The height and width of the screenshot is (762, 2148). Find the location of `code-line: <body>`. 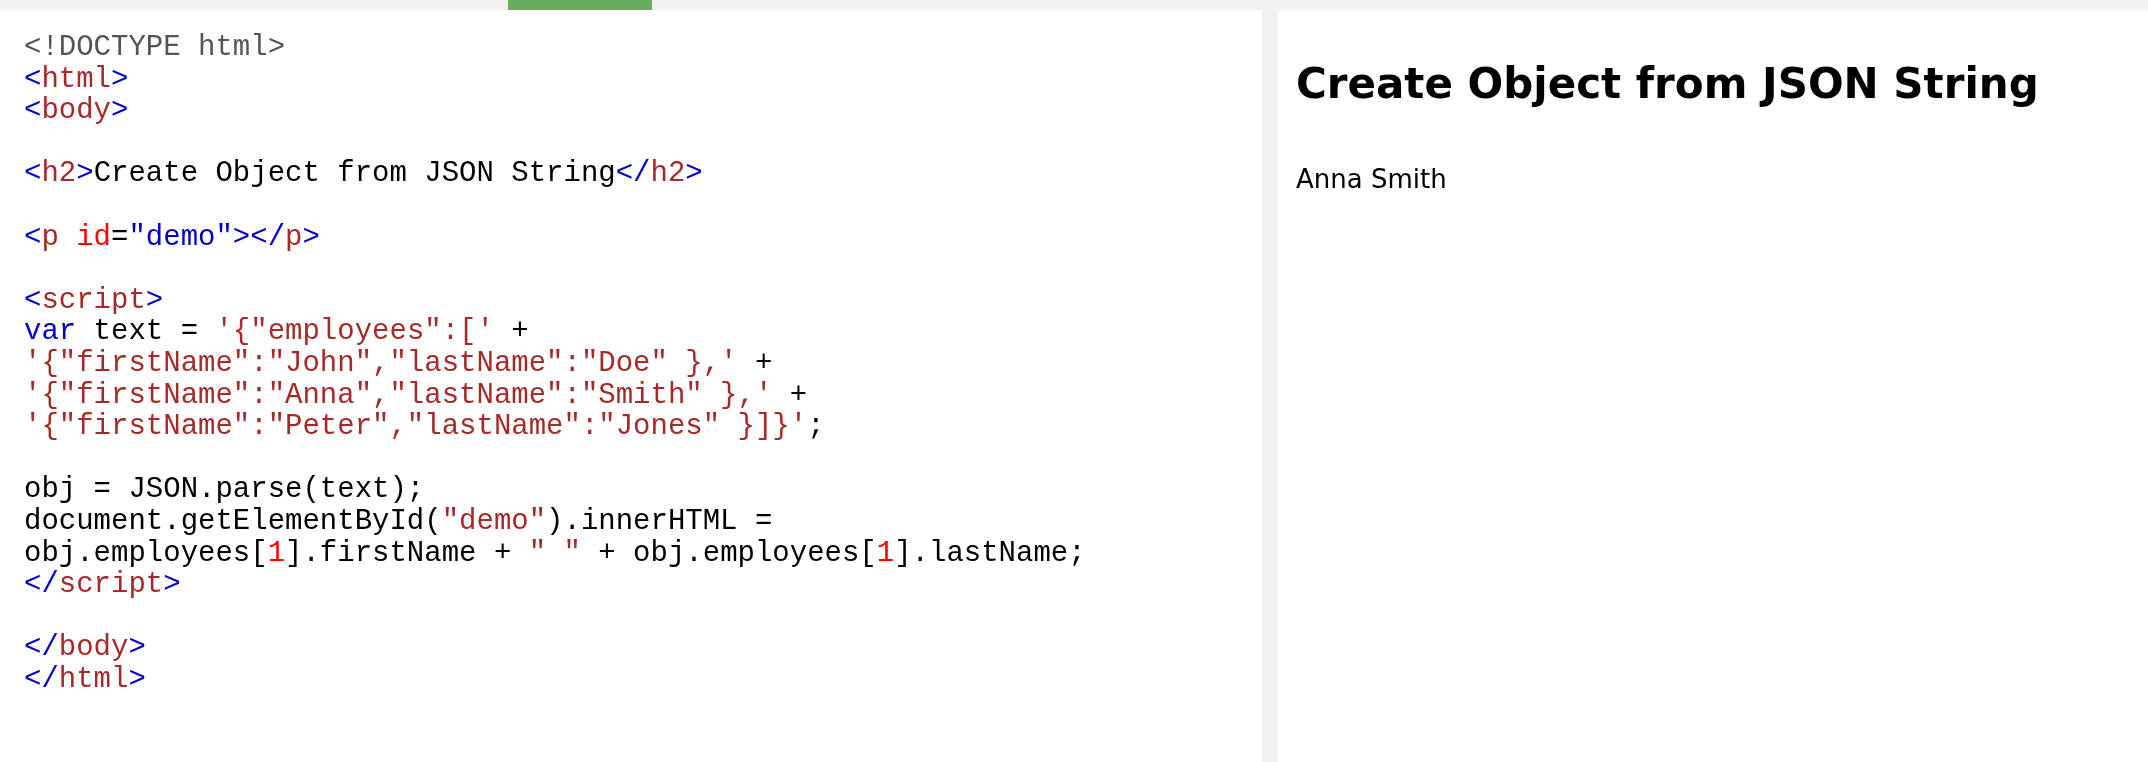

code-line: <body> is located at coordinates (76, 111).